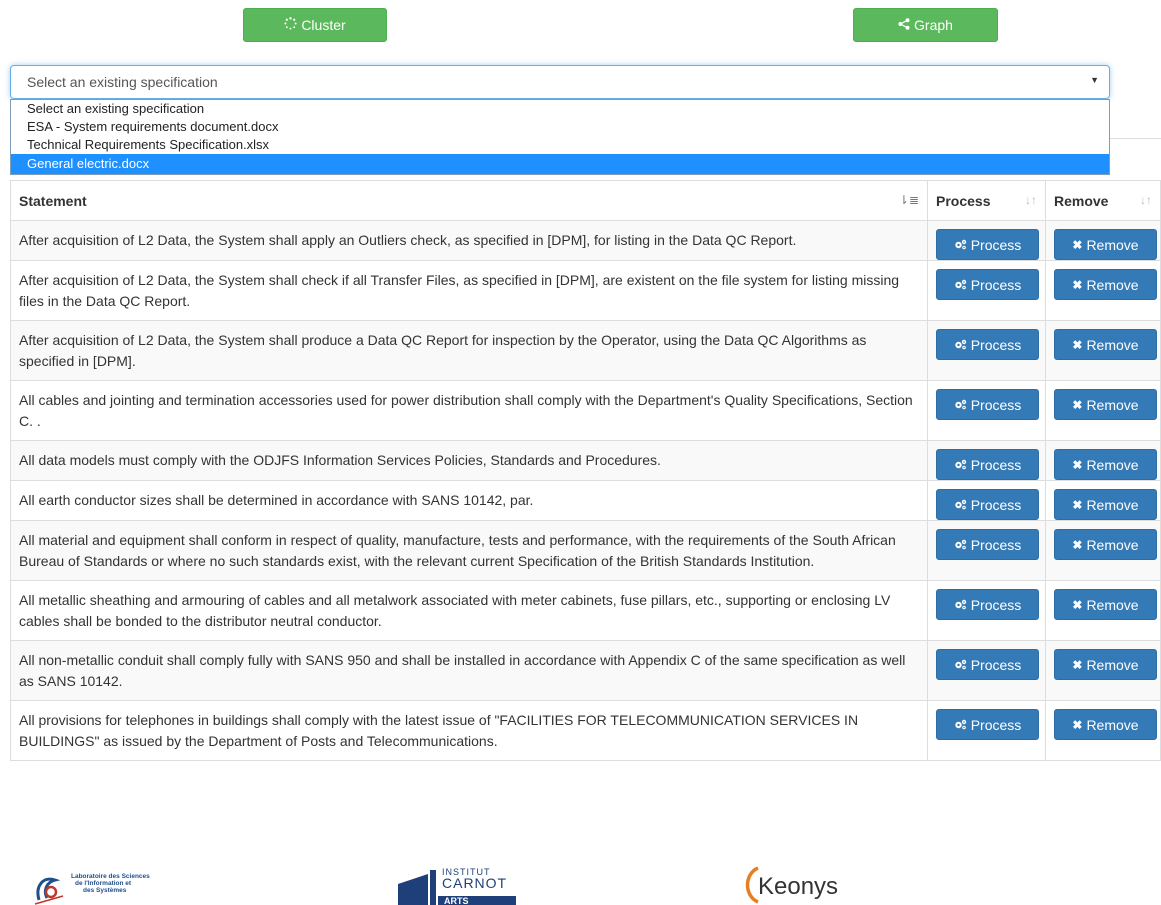 This screenshot has width=1161, height=905. What do you see at coordinates (810, 884) in the screenshot?
I see `keonys-logo: Keonys` at bounding box center [810, 884].